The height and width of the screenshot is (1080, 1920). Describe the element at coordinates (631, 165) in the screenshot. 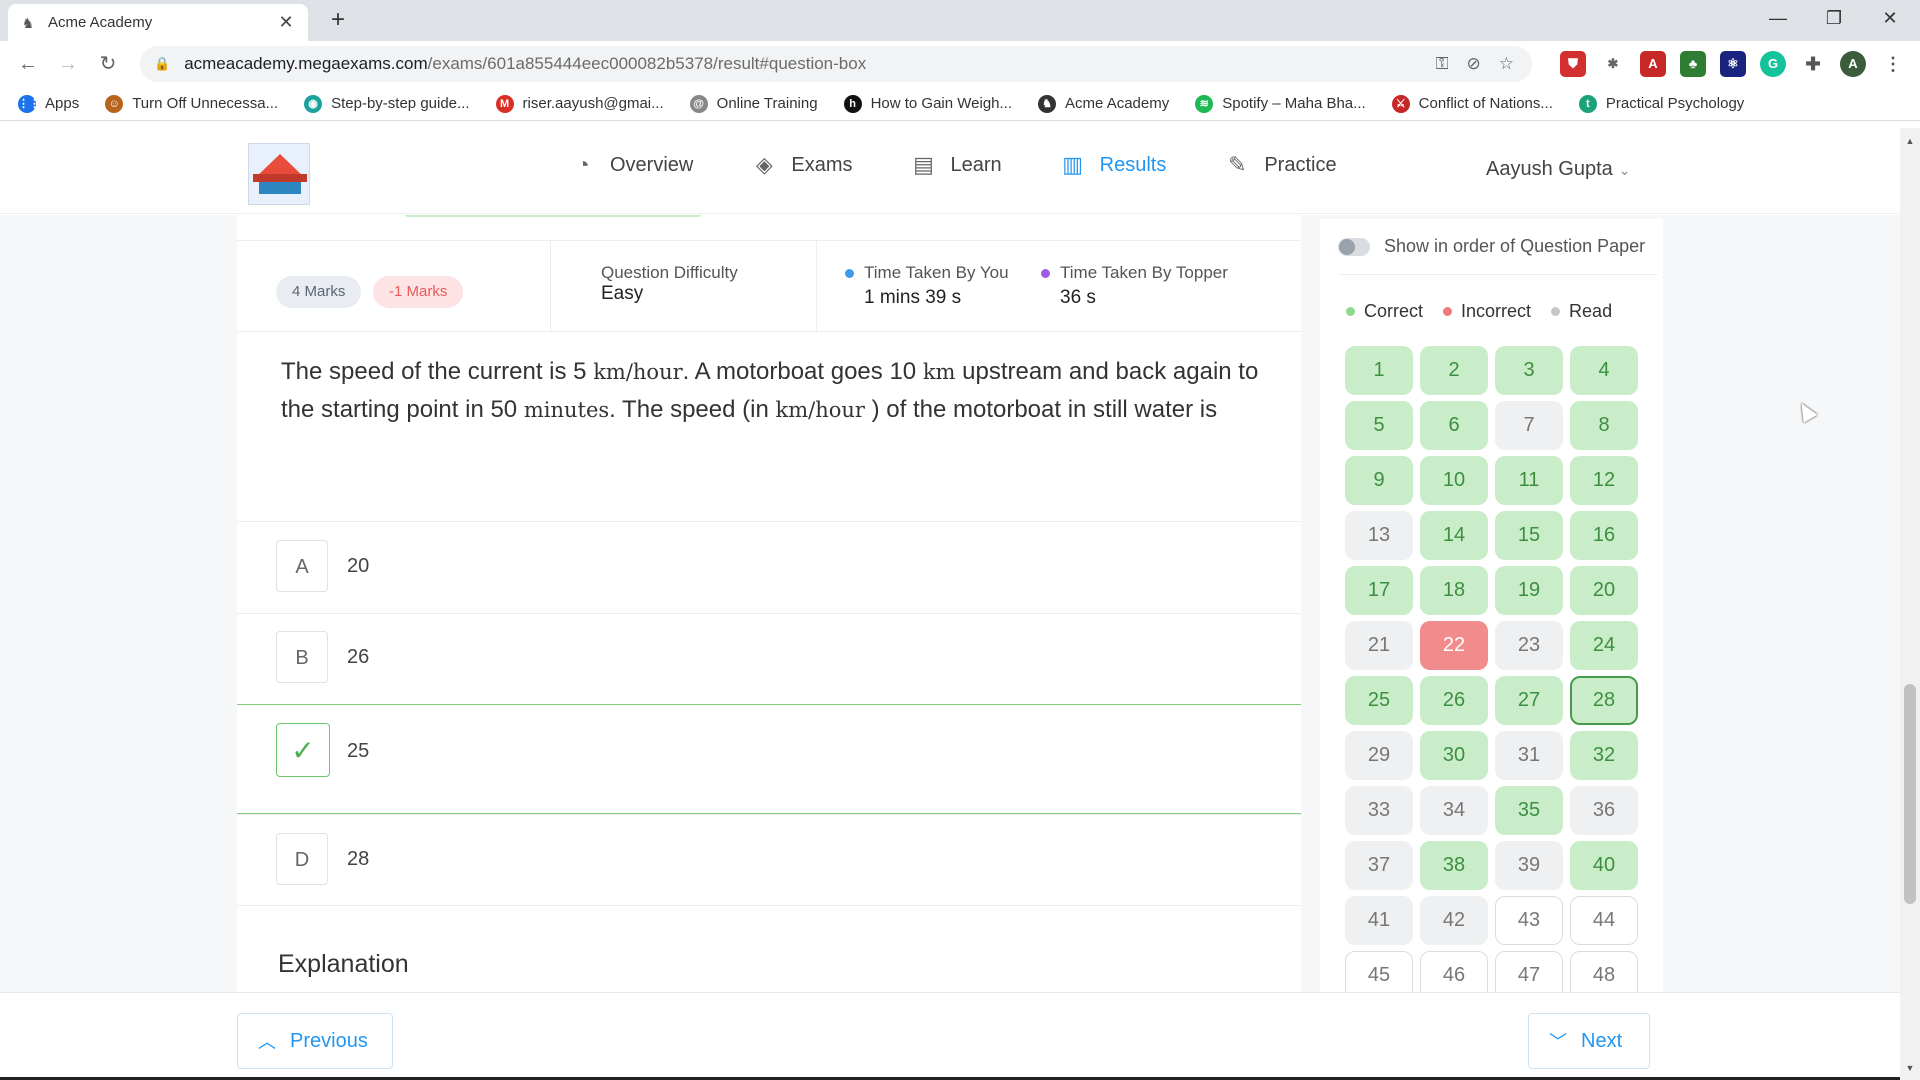

I see `nav-overview: ◔ Overview` at that location.